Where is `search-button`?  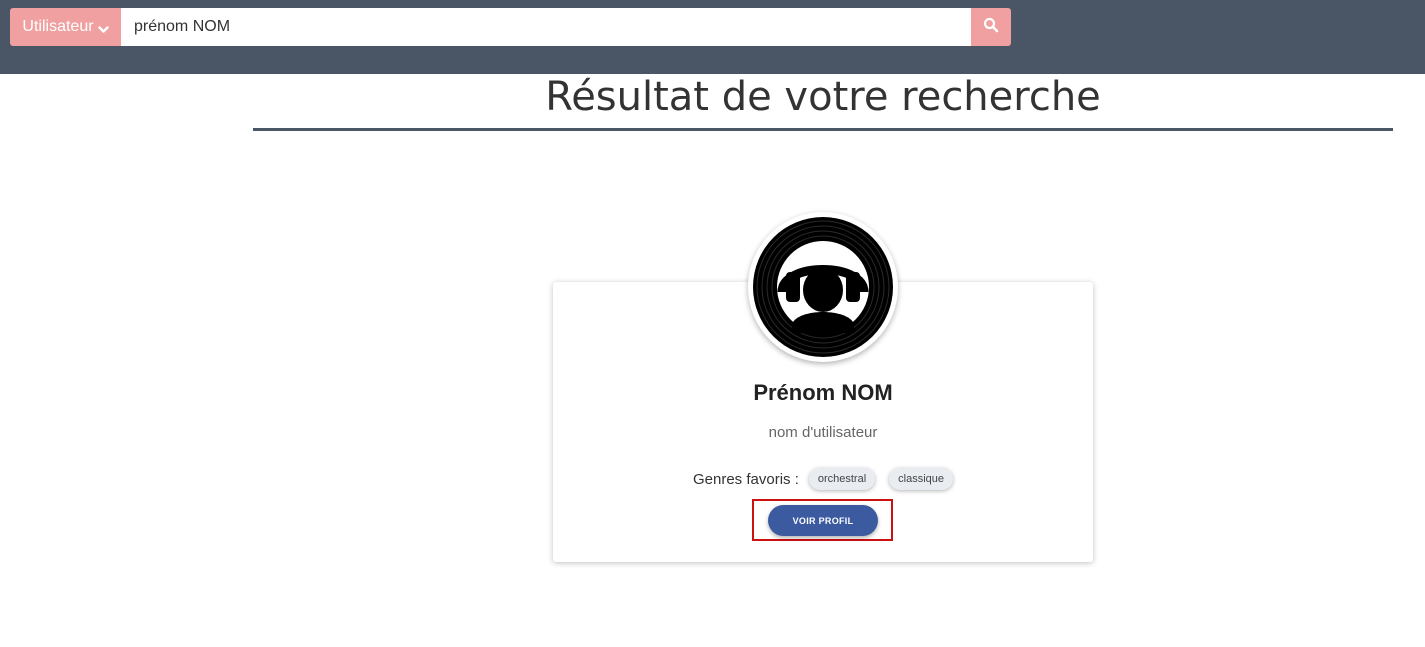 search-button is located at coordinates (991, 27).